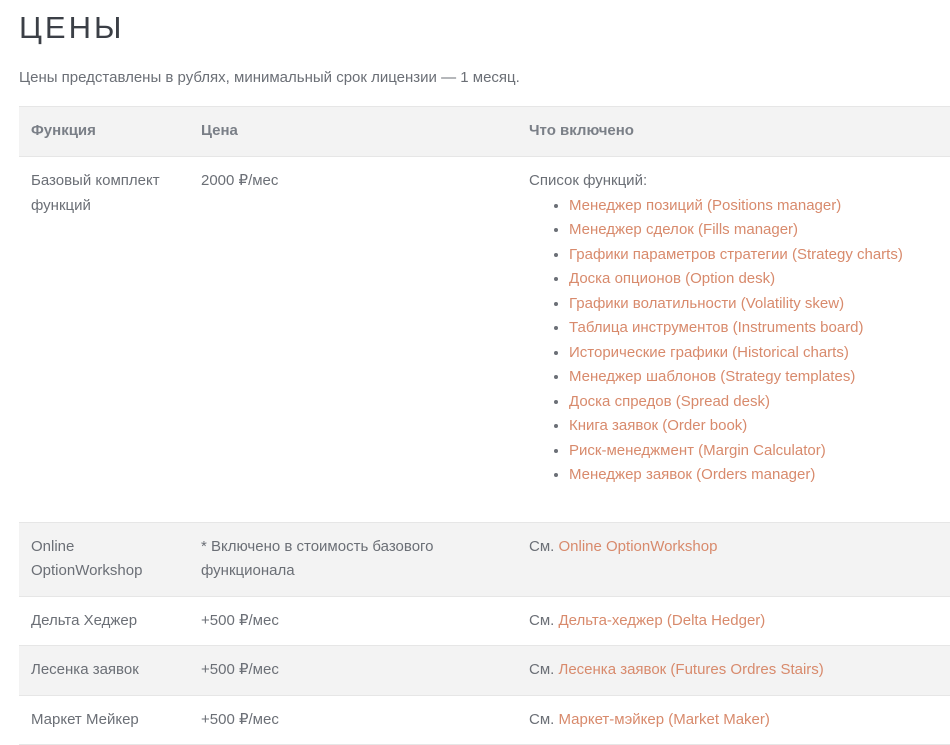 The height and width of the screenshot is (745, 950). I want to click on list-item: Риск-менеджмент (Margin Calculator), so click(753, 451).